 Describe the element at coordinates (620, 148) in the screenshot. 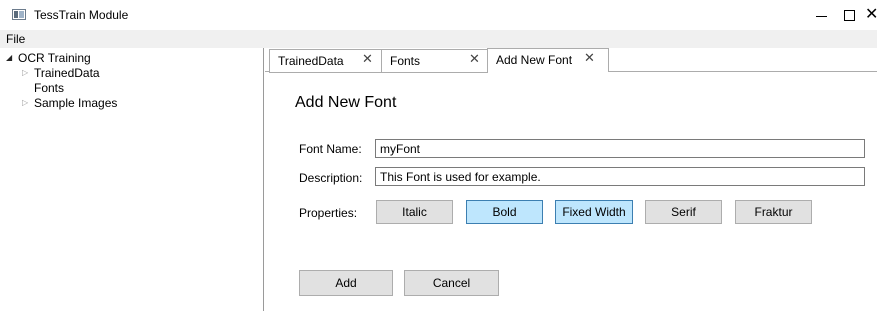

I see `font-name-field` at that location.